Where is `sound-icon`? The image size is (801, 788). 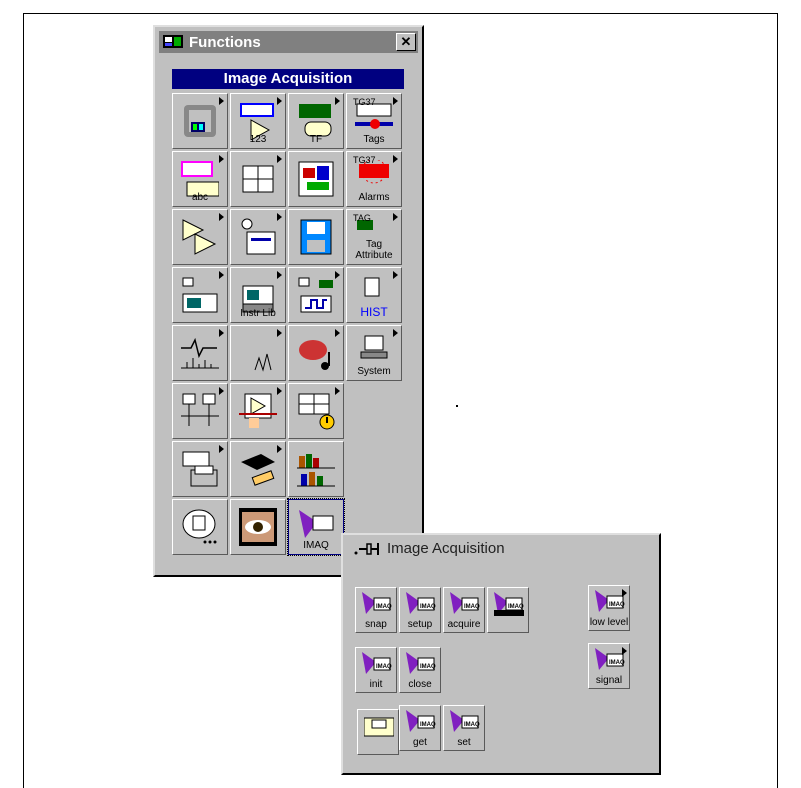
sound-icon is located at coordinates (314, 355).